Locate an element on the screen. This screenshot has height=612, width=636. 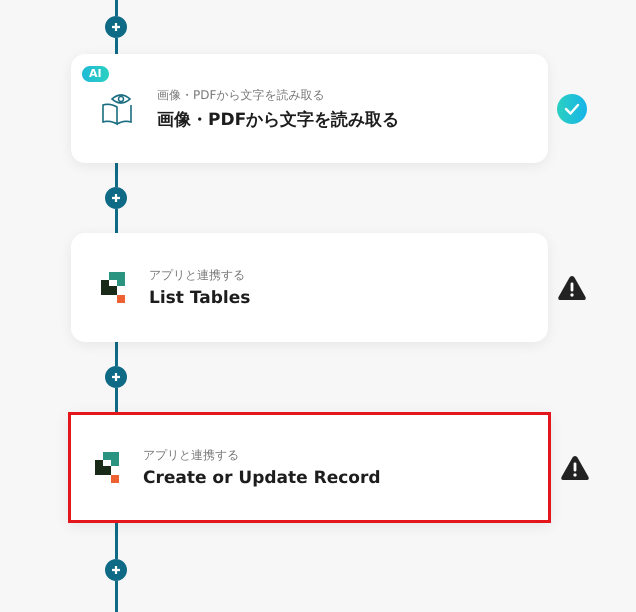
step-card: アプリと連携する List Tables is located at coordinates (309, 287).